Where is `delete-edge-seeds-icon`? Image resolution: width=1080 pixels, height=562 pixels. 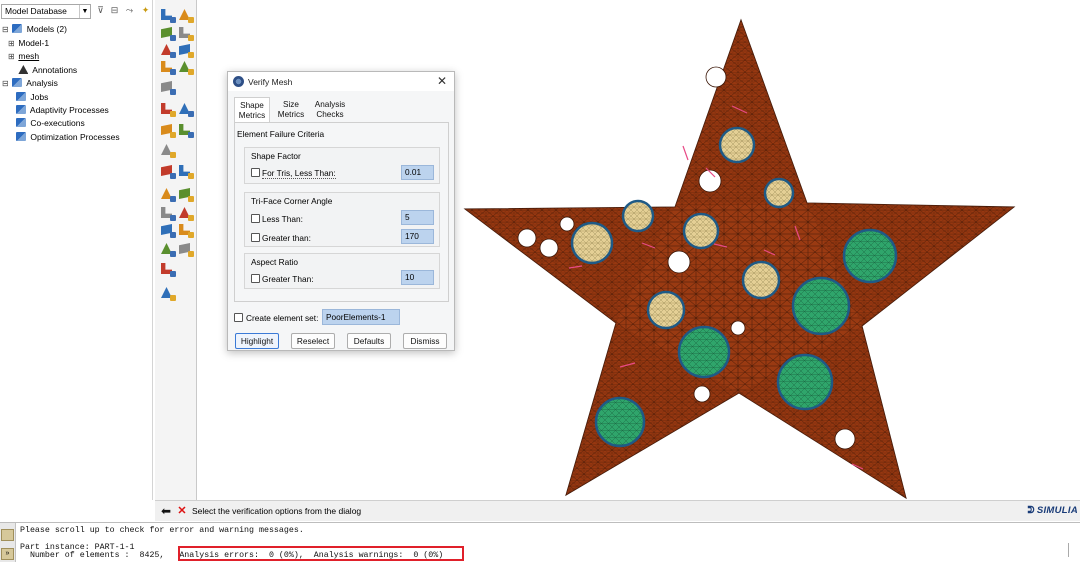 delete-edge-seeds-icon is located at coordinates (185, 32).